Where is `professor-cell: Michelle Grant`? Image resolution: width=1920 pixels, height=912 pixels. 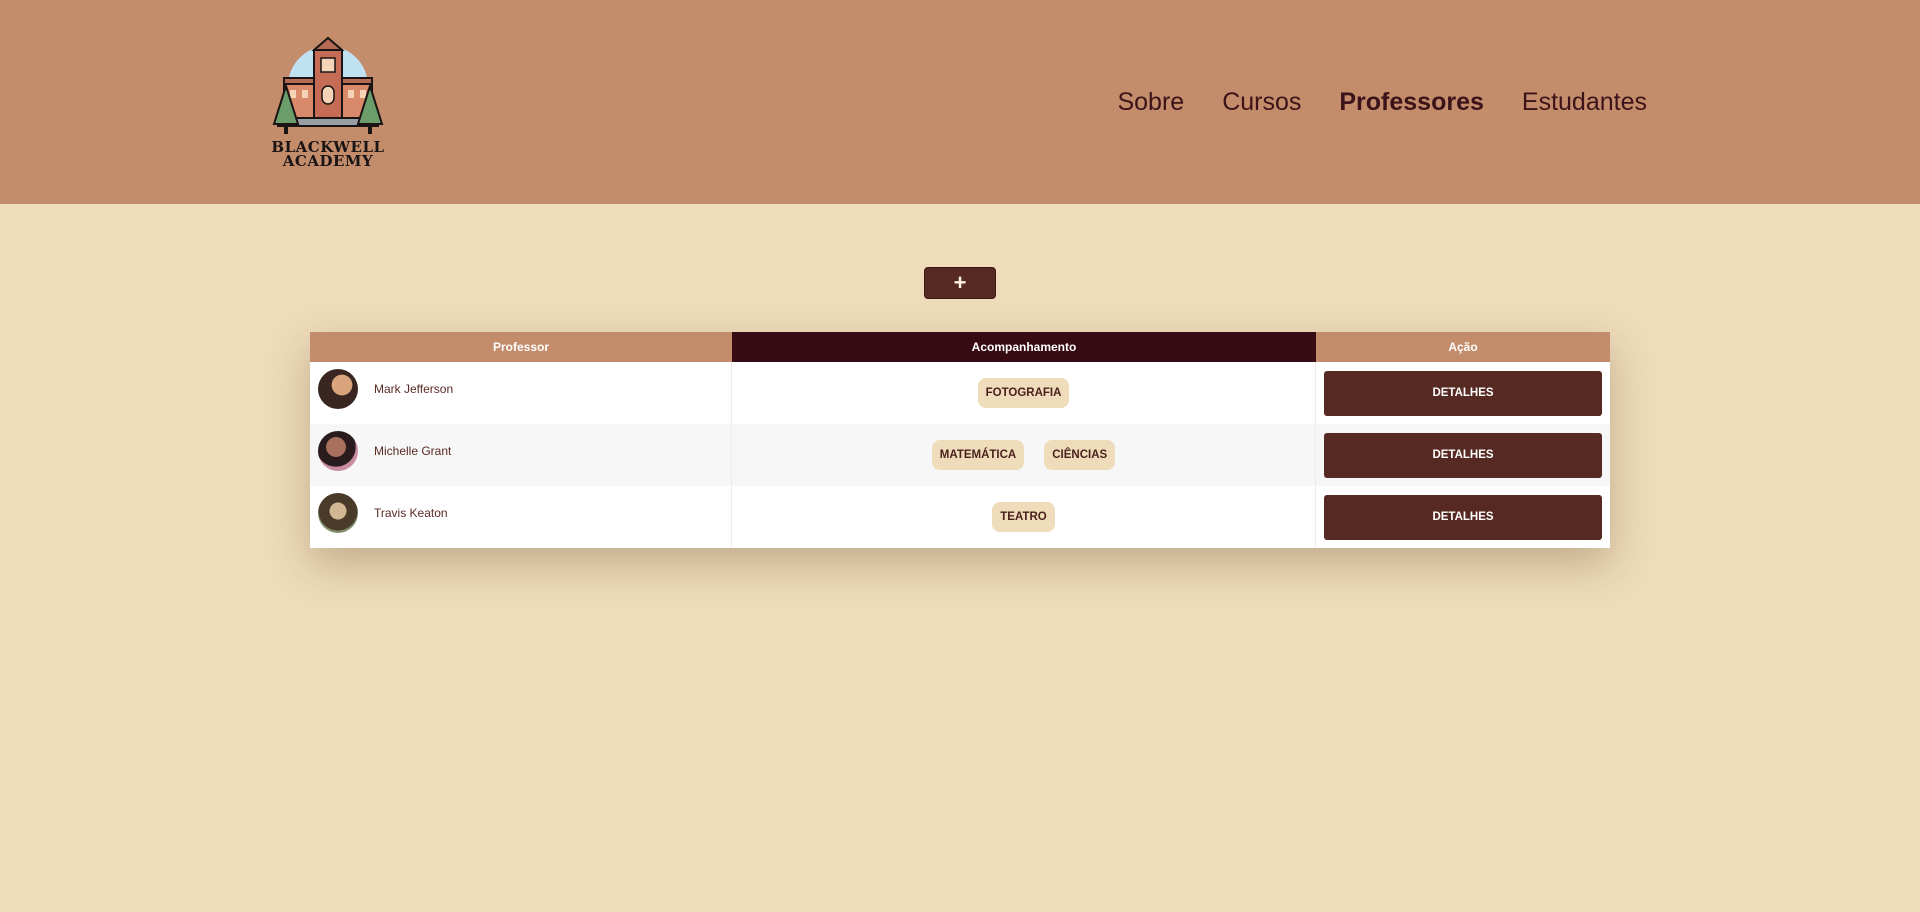
professor-cell: Michelle Grant is located at coordinates (521, 455).